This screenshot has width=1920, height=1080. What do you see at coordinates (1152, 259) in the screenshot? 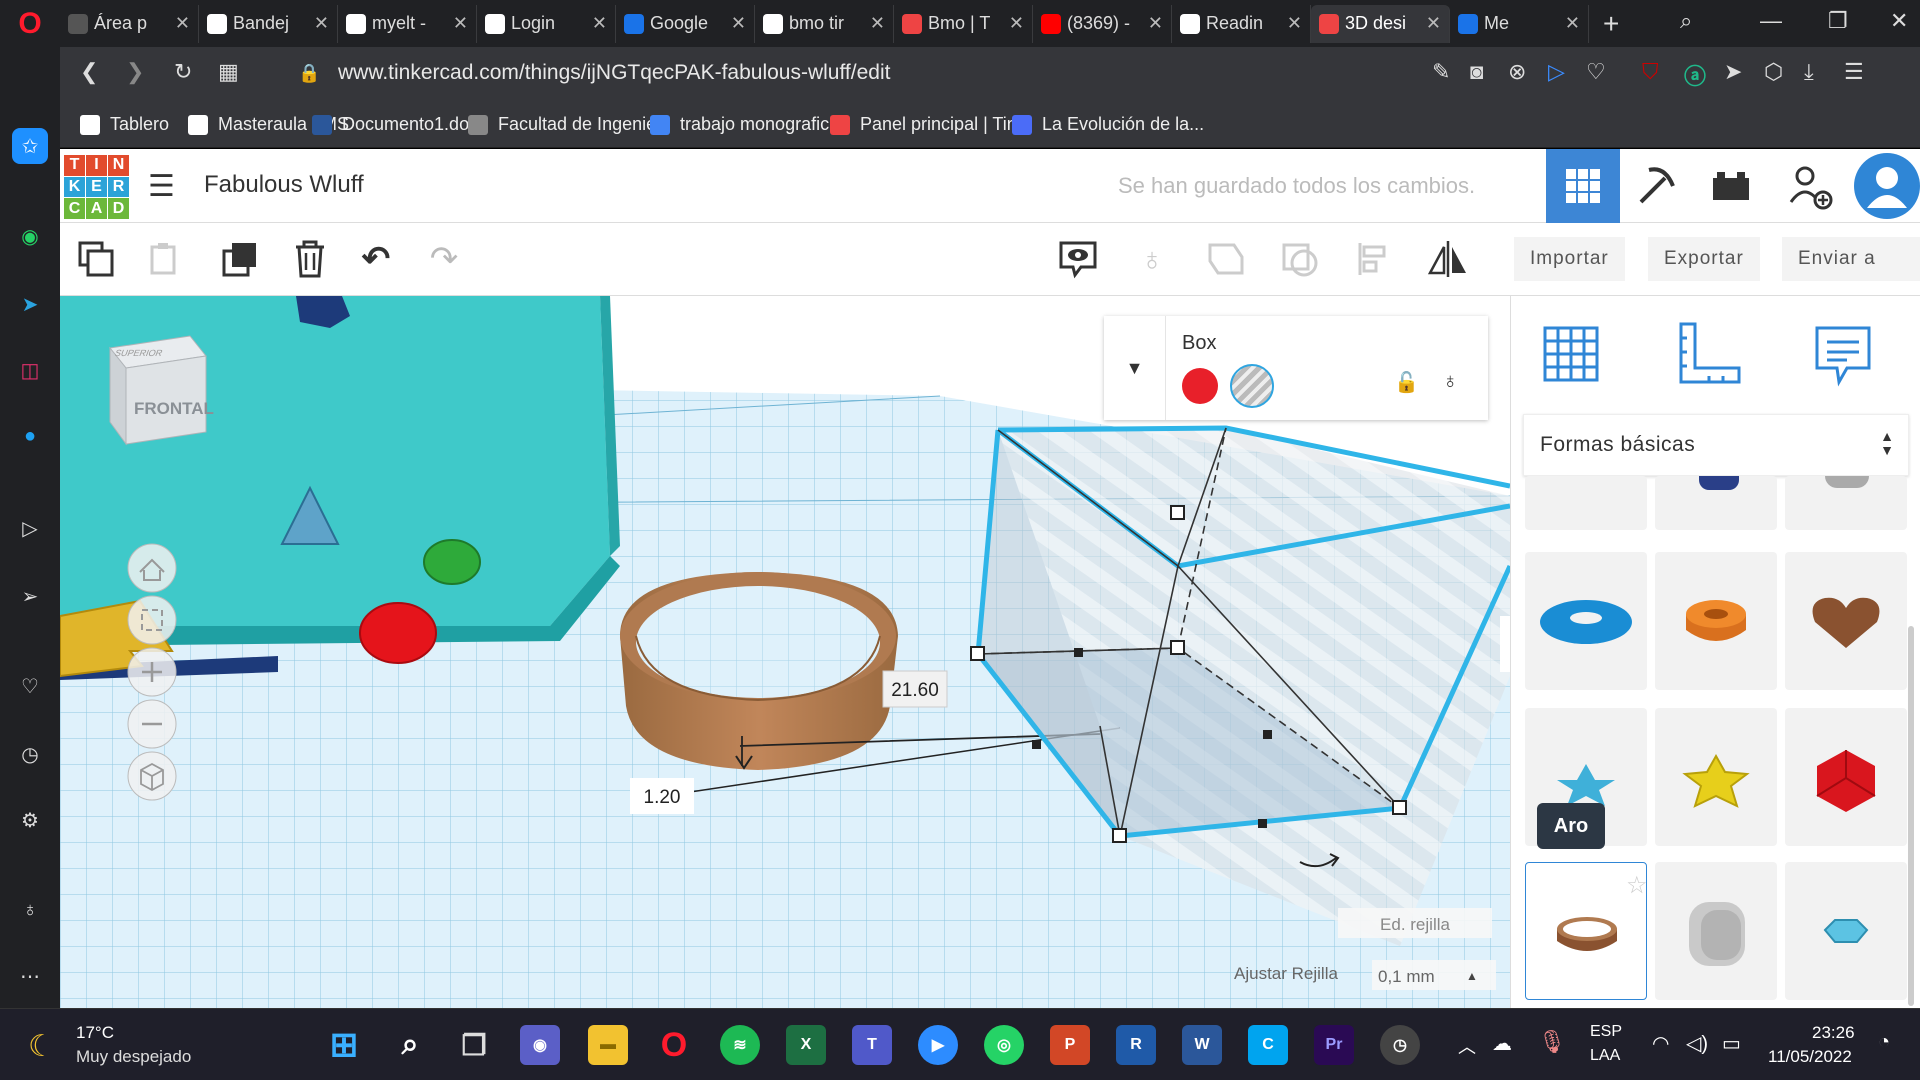
I see `lightbulb-icon: ♁` at bounding box center [1152, 259].